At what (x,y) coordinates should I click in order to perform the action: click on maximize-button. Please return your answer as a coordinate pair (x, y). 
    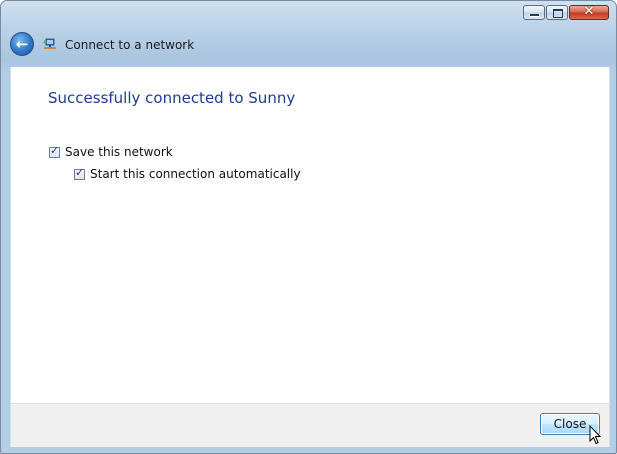
    Looking at the image, I should click on (557, 12).